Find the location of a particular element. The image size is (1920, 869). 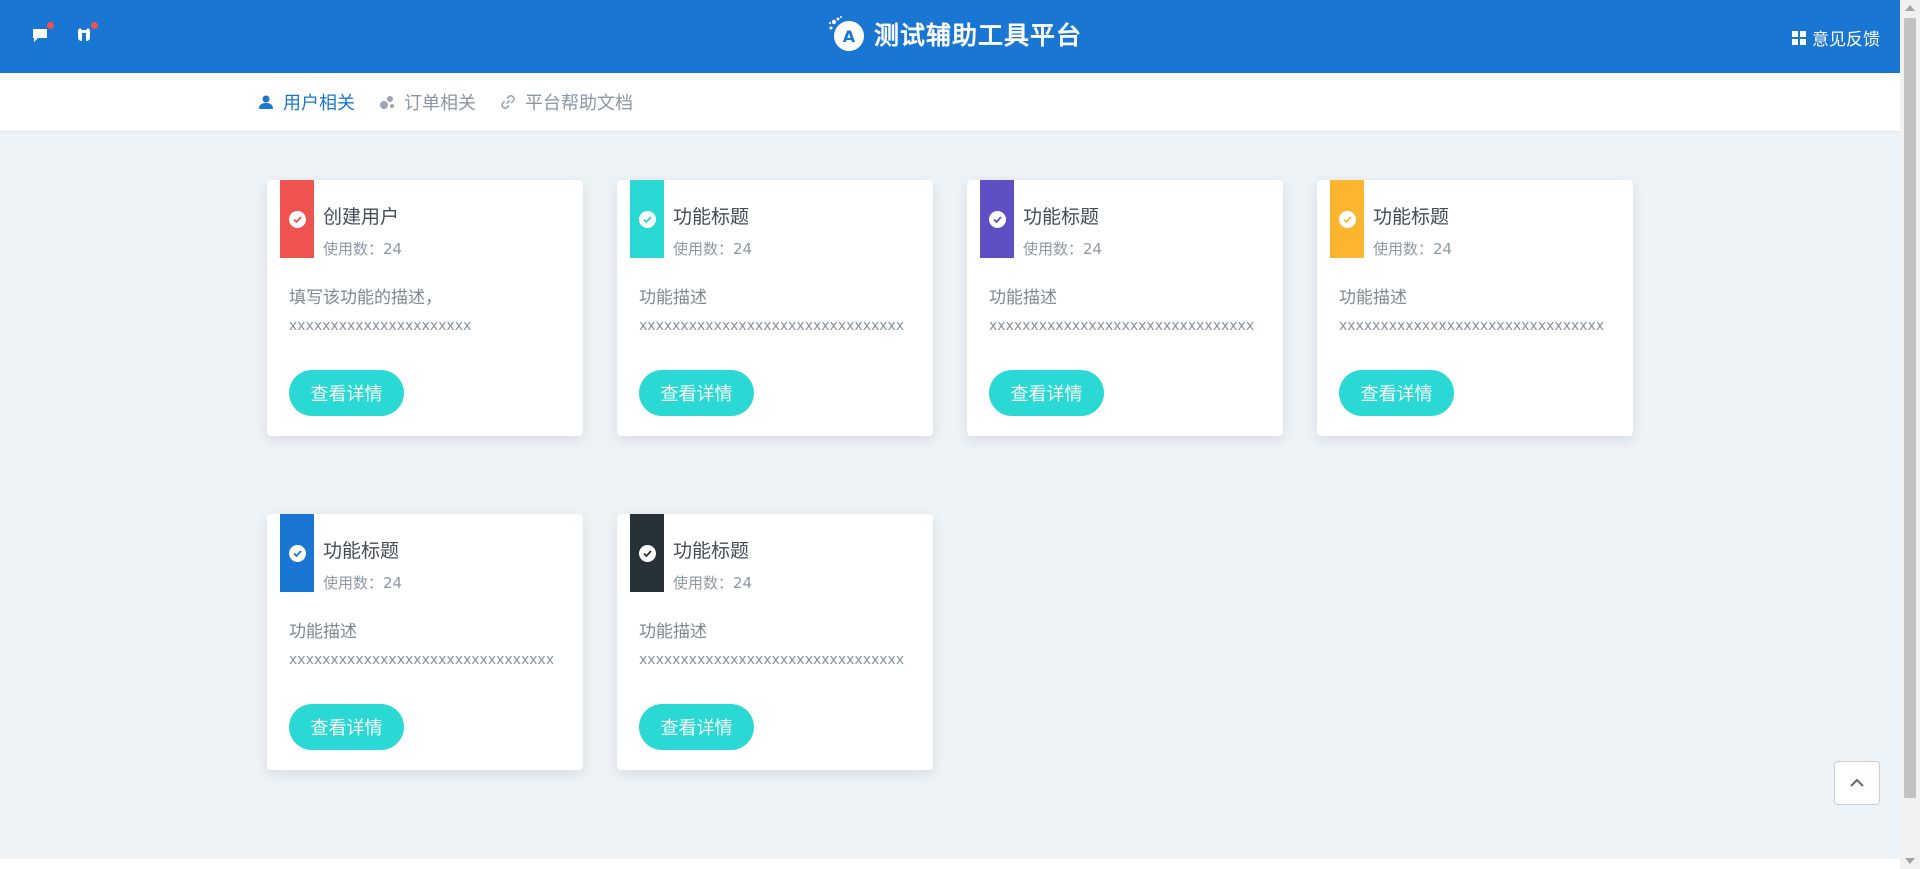

tab-user: 用户相关 is located at coordinates (306, 102).